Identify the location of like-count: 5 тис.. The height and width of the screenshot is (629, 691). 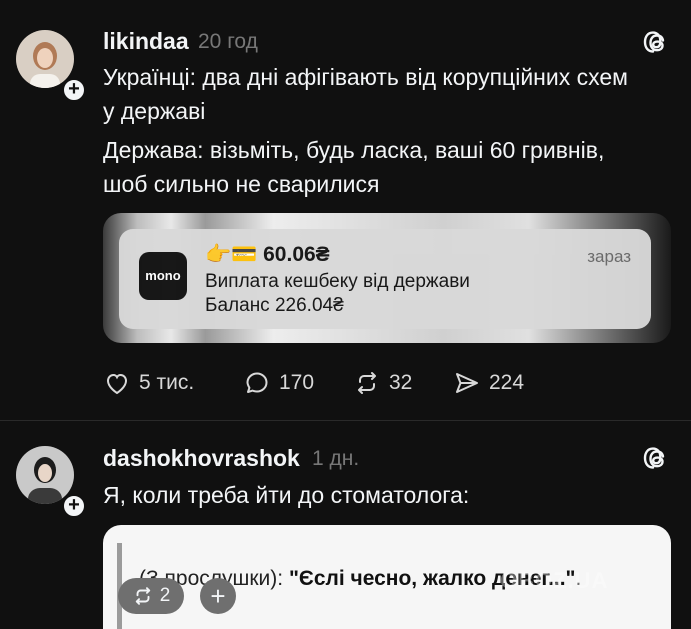
(167, 382).